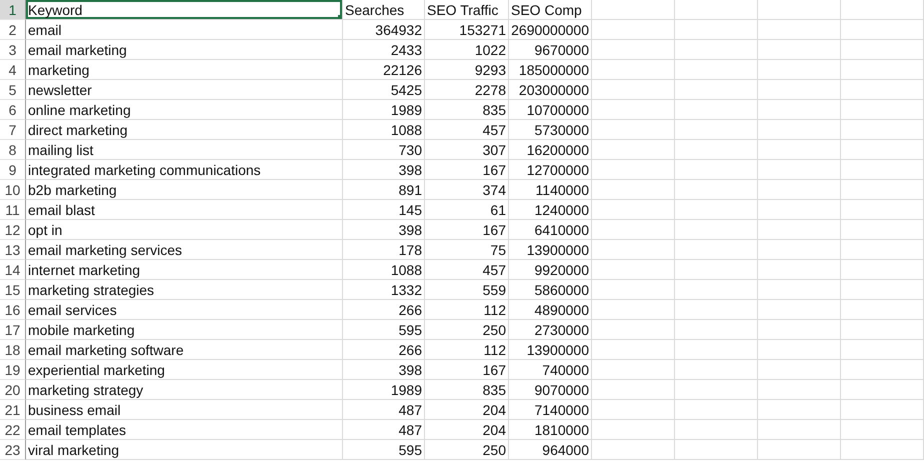  Describe the element at coordinates (467, 10) in the screenshot. I see `table-cell: SEO Traffic` at that location.